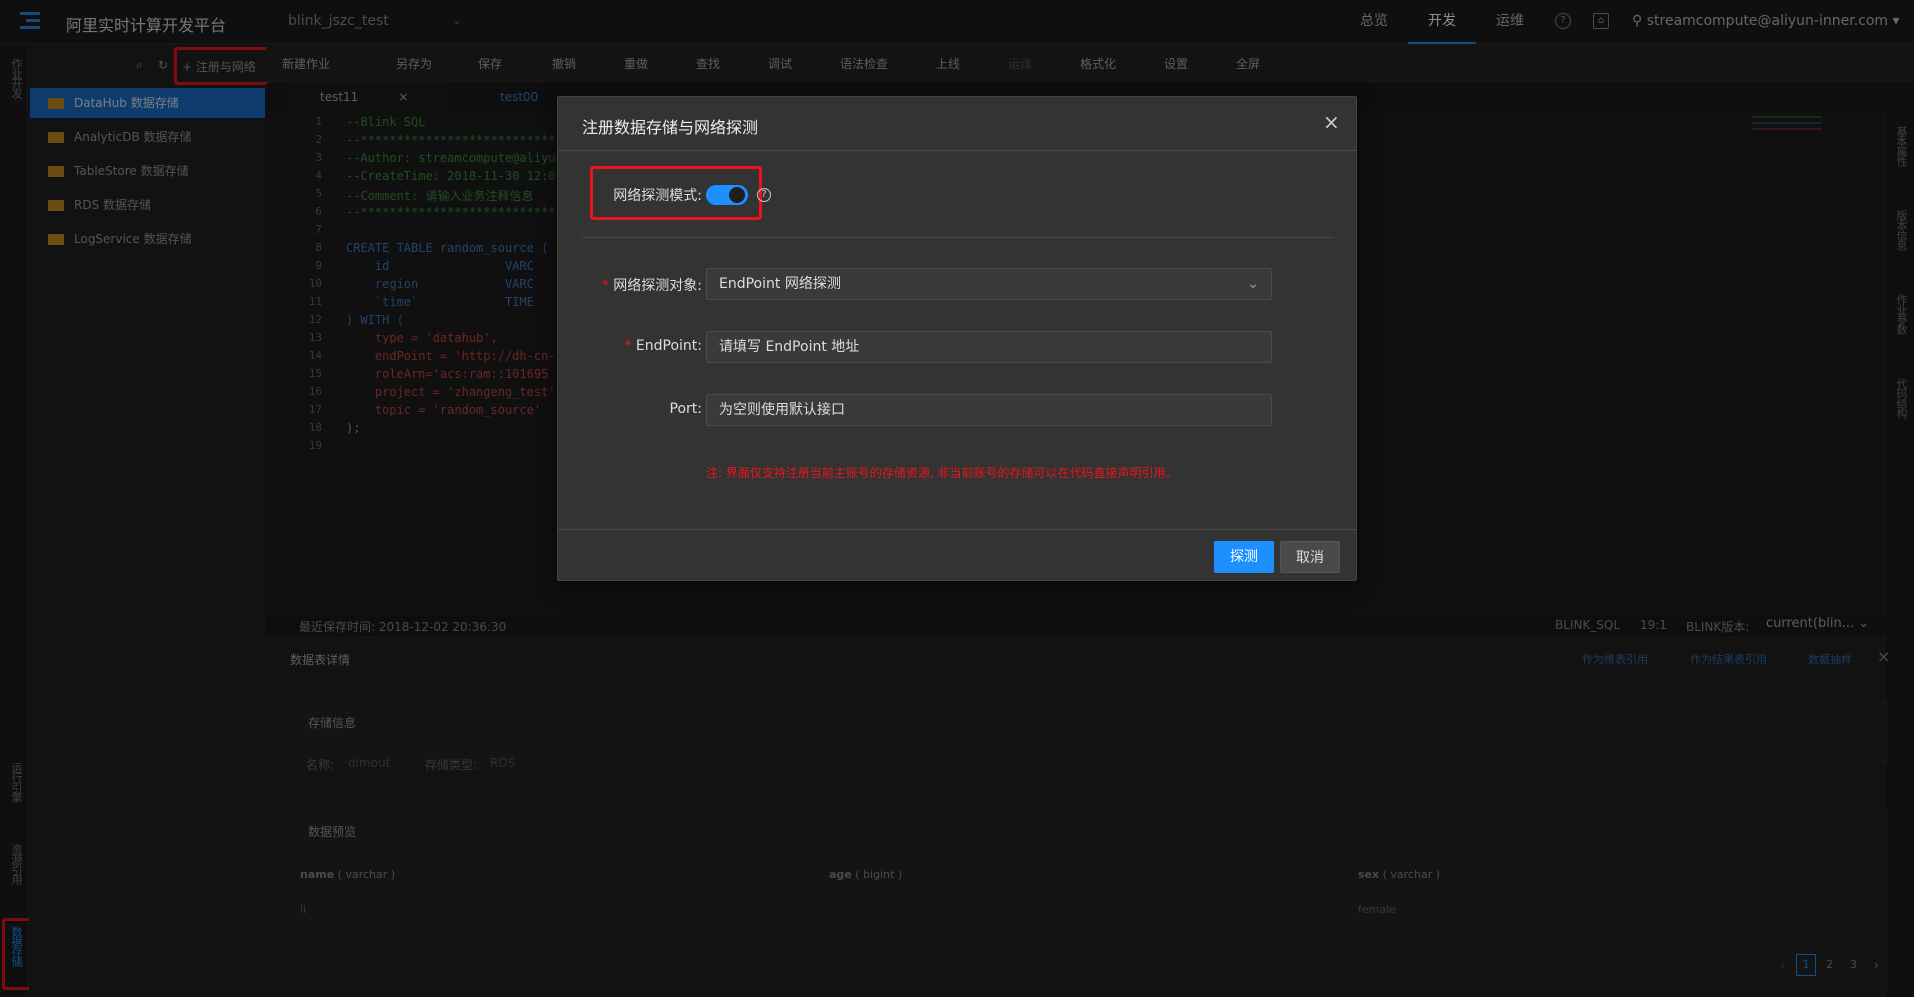 The image size is (1914, 997). I want to click on target-label: * 网络探测对象:, so click(627, 285).